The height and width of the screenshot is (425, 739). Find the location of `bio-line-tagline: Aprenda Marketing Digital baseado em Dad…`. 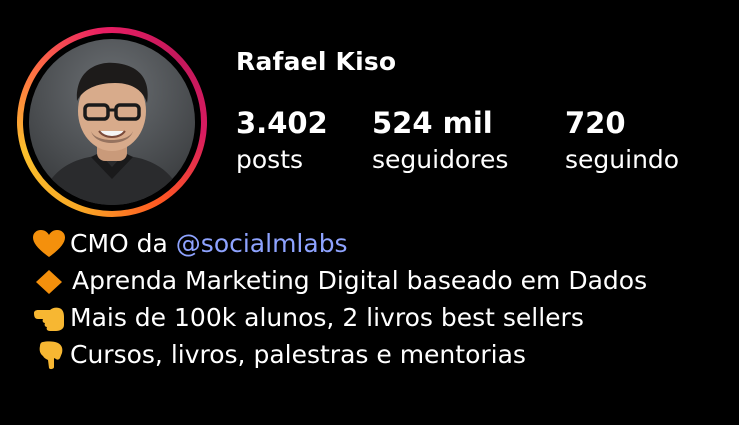

bio-line-tagline: Aprenda Marketing Digital baseado em Dad… is located at coordinates (377, 280).